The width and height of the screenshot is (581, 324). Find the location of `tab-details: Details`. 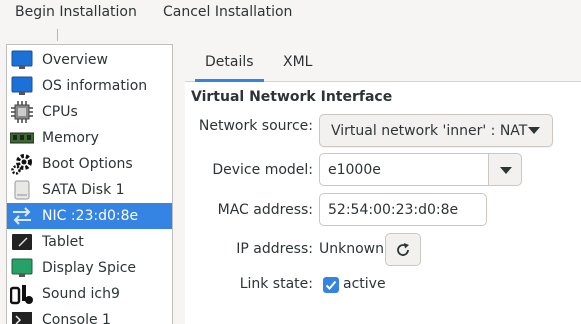

tab-details: Details is located at coordinates (229, 63).